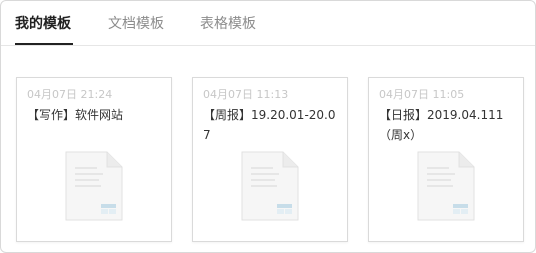  Describe the element at coordinates (422, 94) in the screenshot. I see `card-timestamp: 04月07日 11:05` at that location.